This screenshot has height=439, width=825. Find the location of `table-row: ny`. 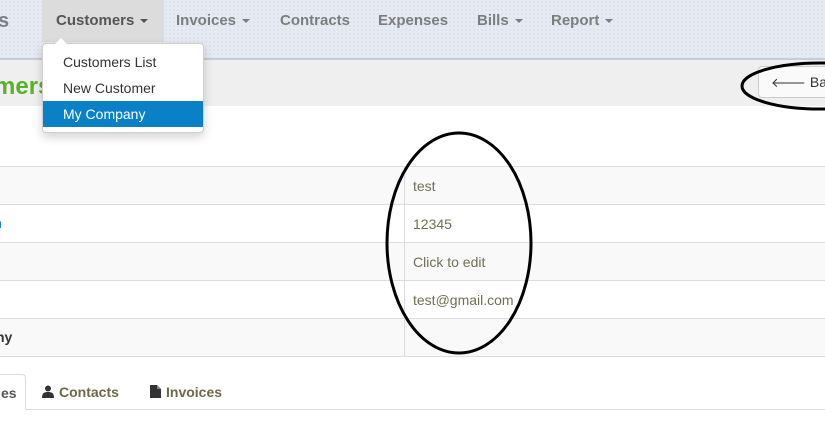

table-row: ny is located at coordinates (412, 337).